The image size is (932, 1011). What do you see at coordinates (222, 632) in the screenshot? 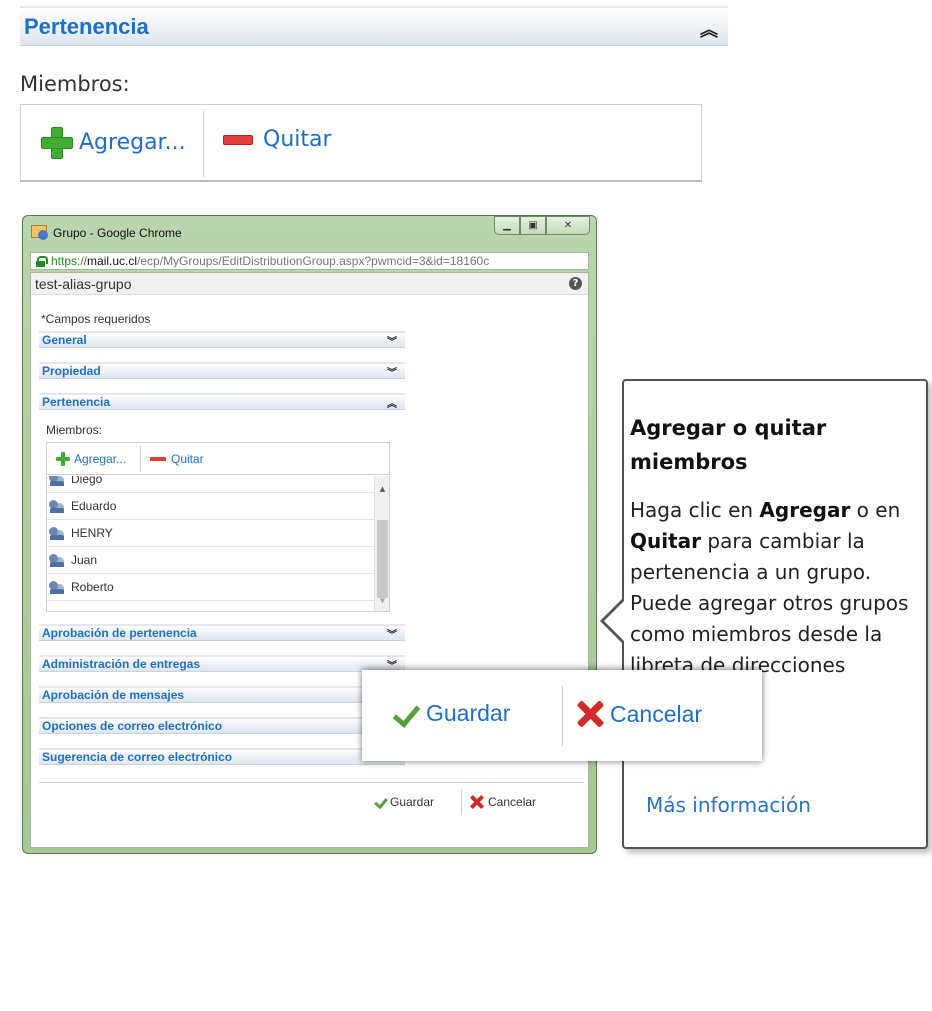
I see `section-aprobacion-pertenencia: Aprobación de pertenencia ︾` at bounding box center [222, 632].